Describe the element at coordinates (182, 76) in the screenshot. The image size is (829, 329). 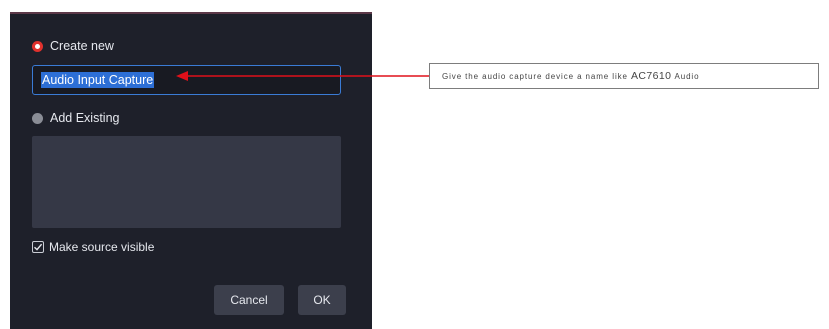
I see `arrow-head-icon` at that location.